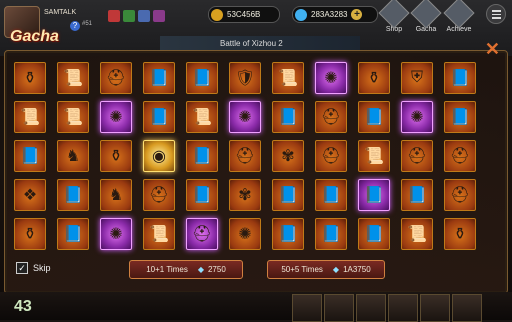 This screenshot has height=322, width=512. Describe the element at coordinates (114, 16) in the screenshot. I see `mail-icon` at that location.